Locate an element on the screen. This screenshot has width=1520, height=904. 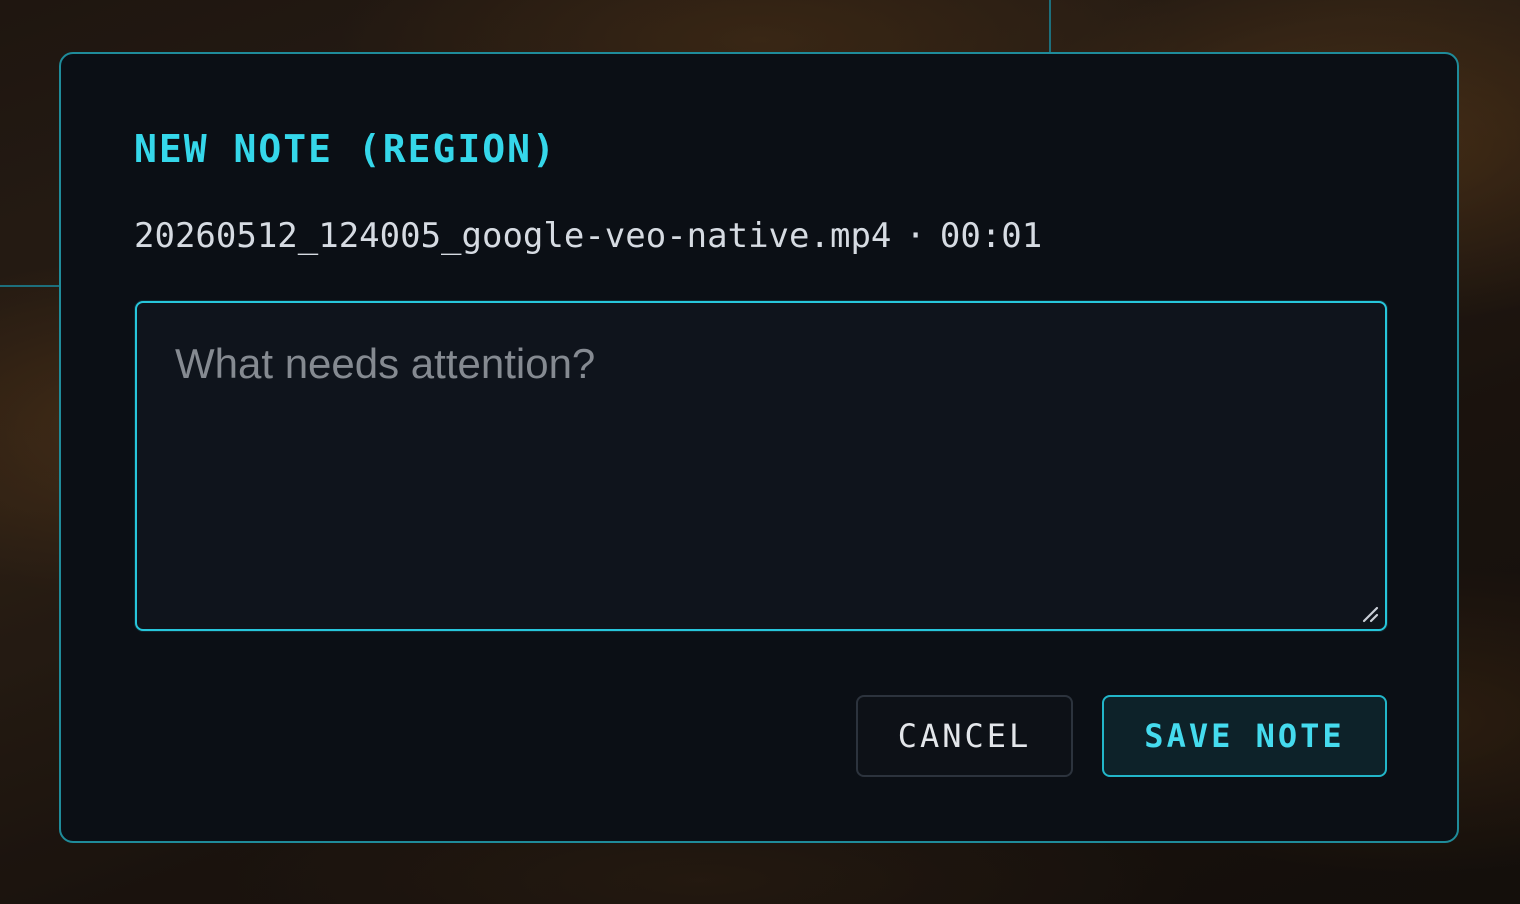
background-guide-line-horizontal is located at coordinates (30, 286).